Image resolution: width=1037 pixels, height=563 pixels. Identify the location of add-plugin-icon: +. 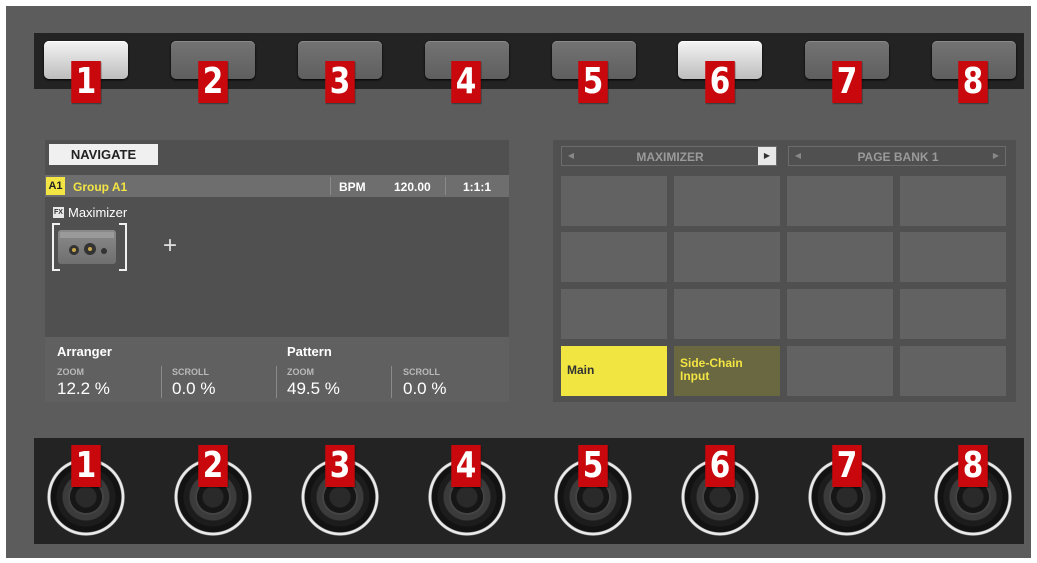
(170, 246).